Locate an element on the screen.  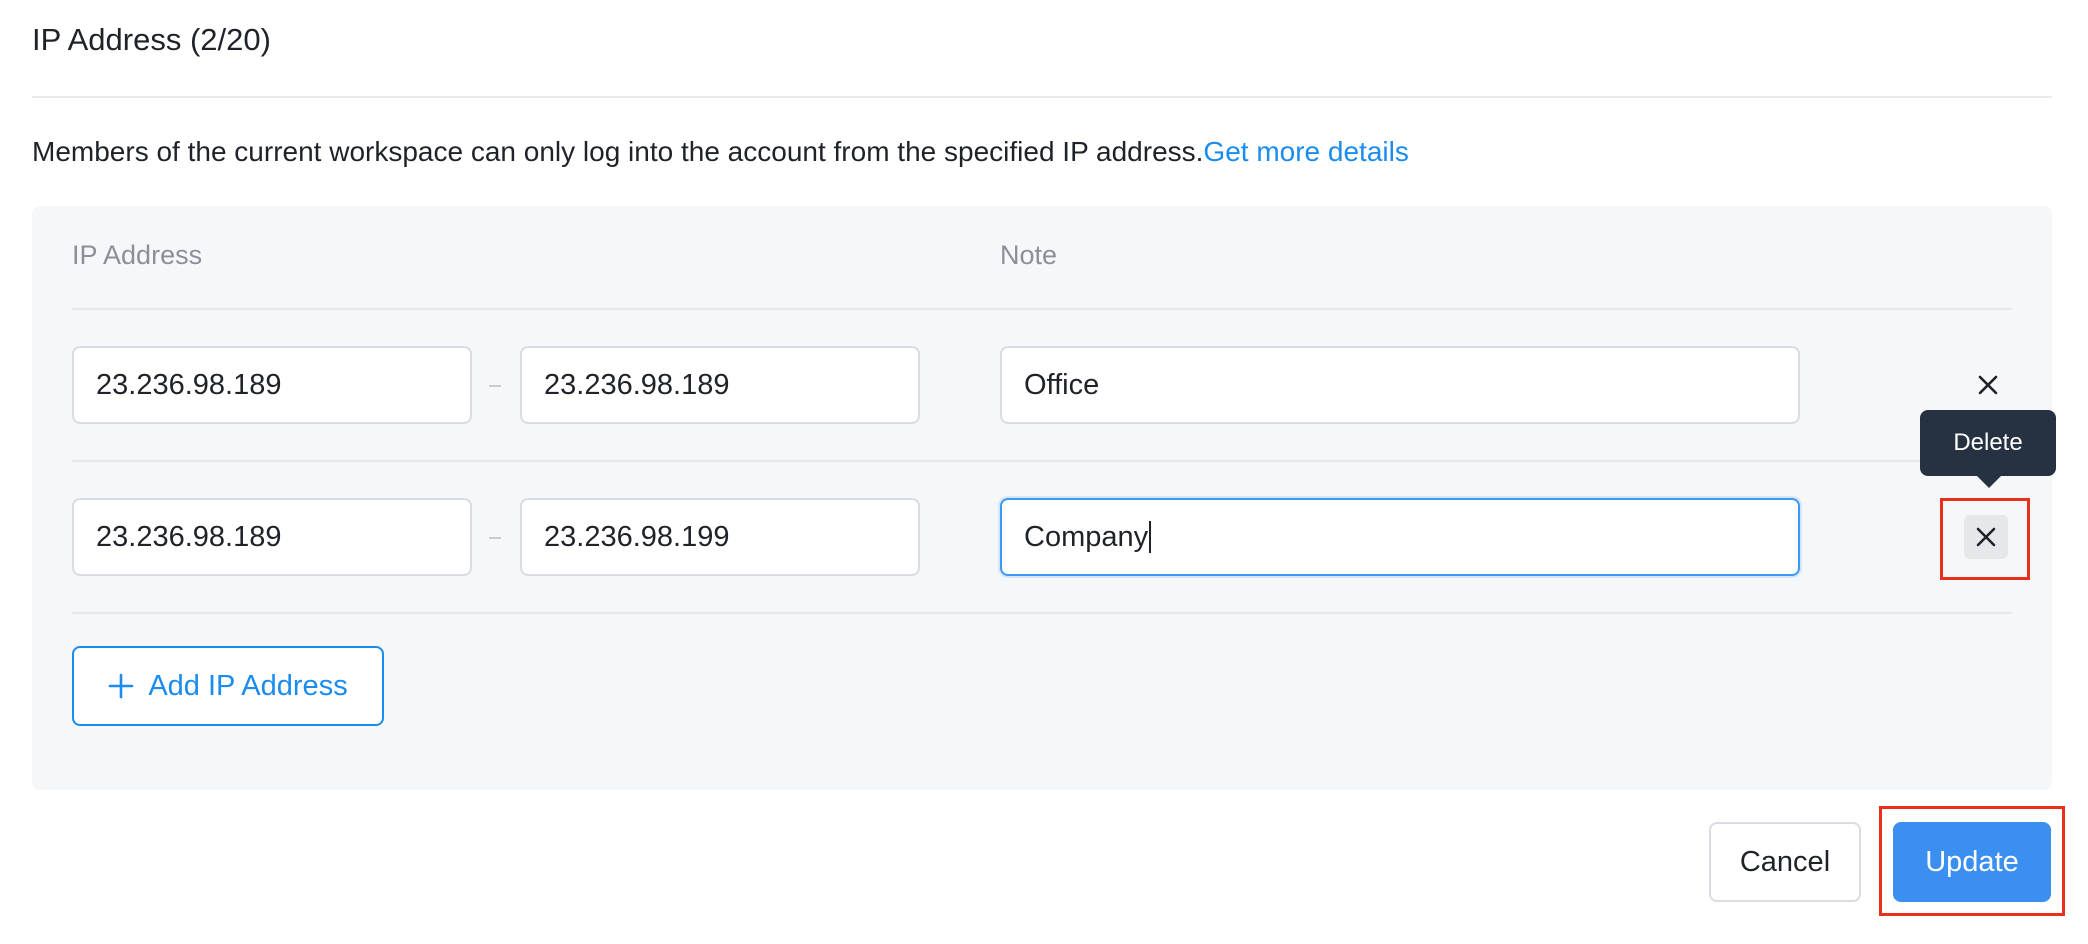
header-divider is located at coordinates (1042, 97).